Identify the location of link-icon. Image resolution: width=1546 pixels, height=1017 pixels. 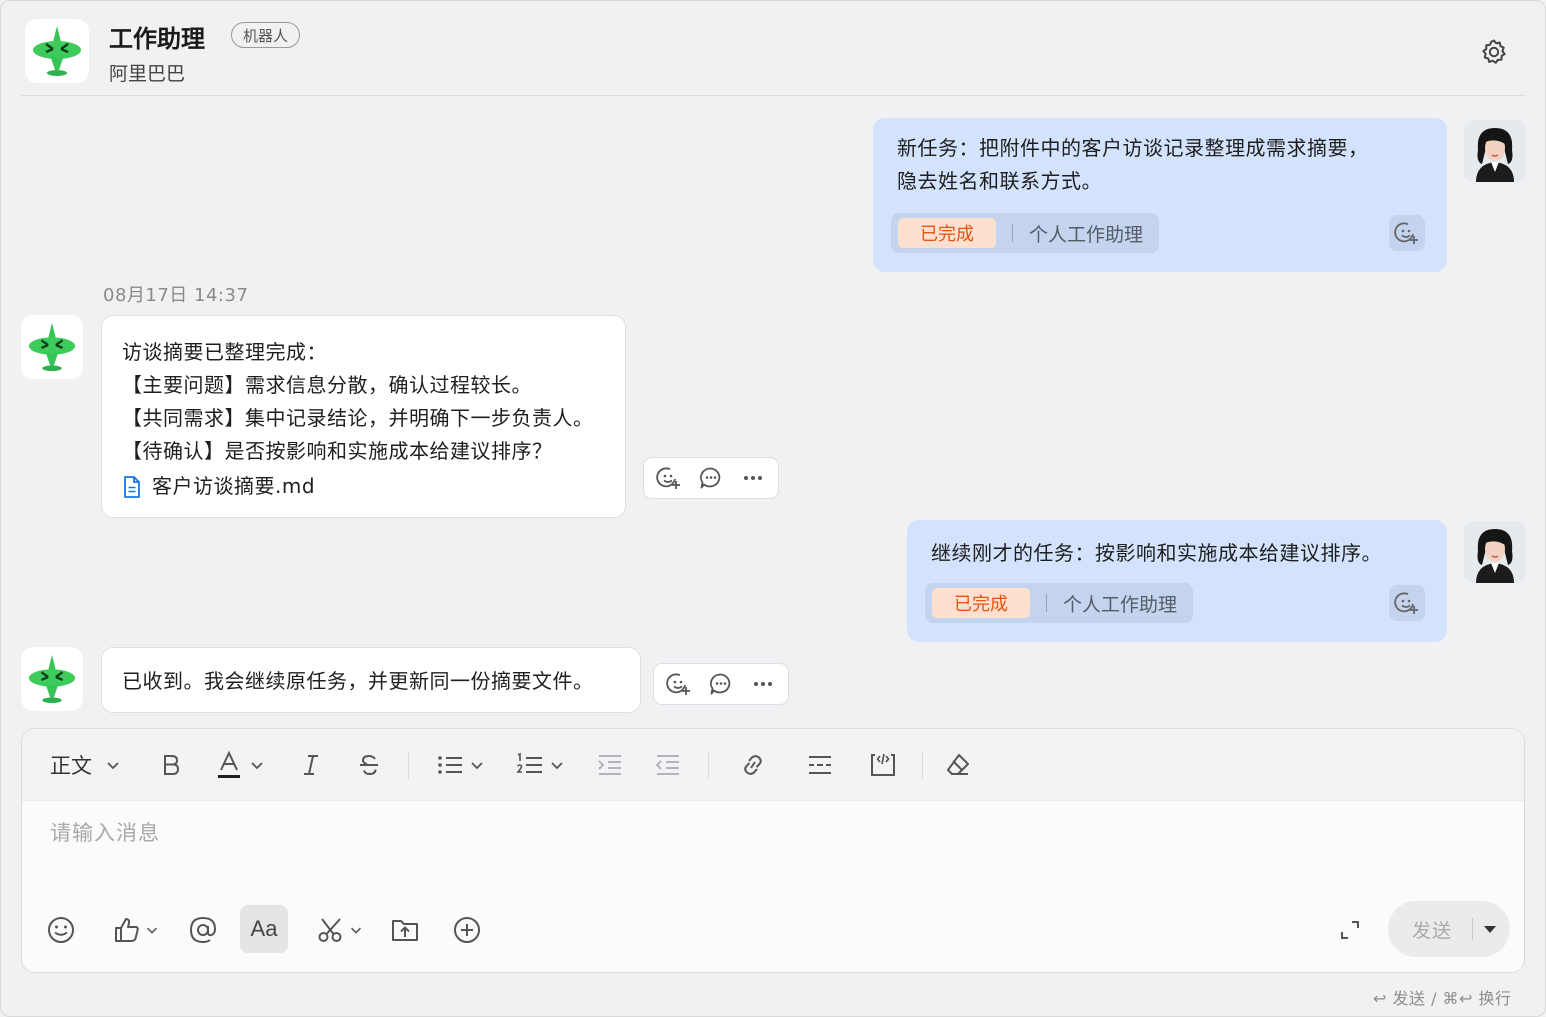
(753, 765).